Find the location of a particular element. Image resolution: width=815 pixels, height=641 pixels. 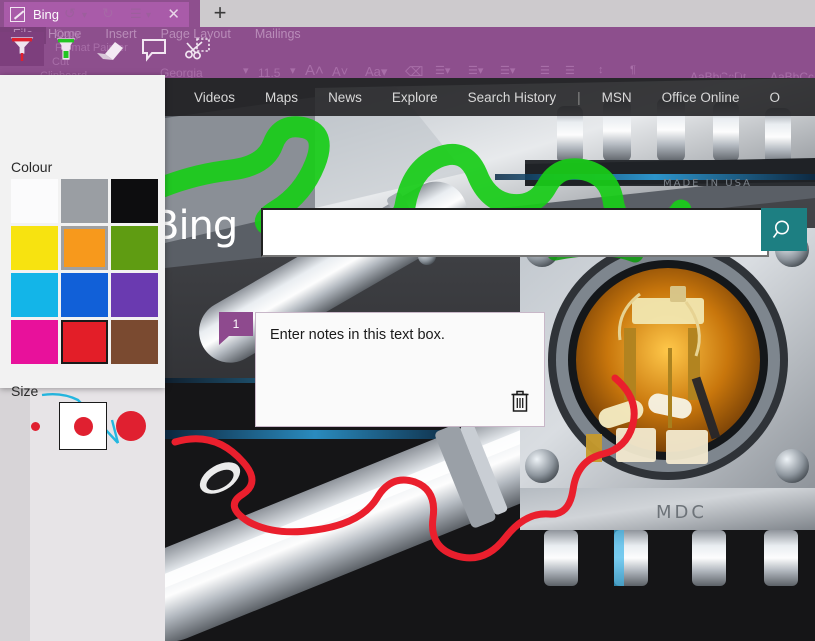

swatch-purple is located at coordinates (134, 295).